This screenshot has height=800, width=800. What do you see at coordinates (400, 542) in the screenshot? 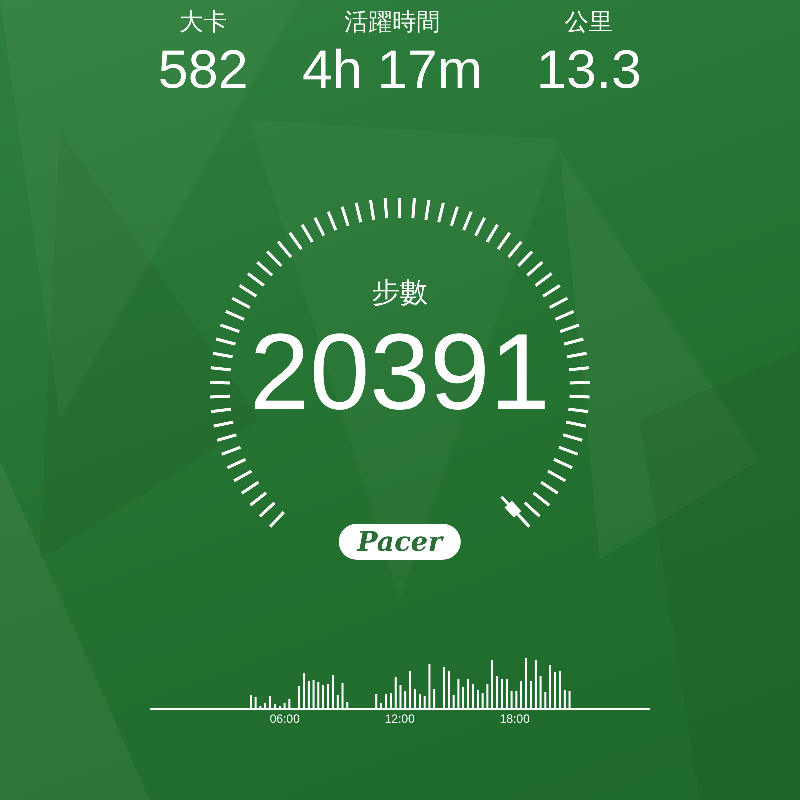
I see `brand-logo: Pacer` at bounding box center [400, 542].